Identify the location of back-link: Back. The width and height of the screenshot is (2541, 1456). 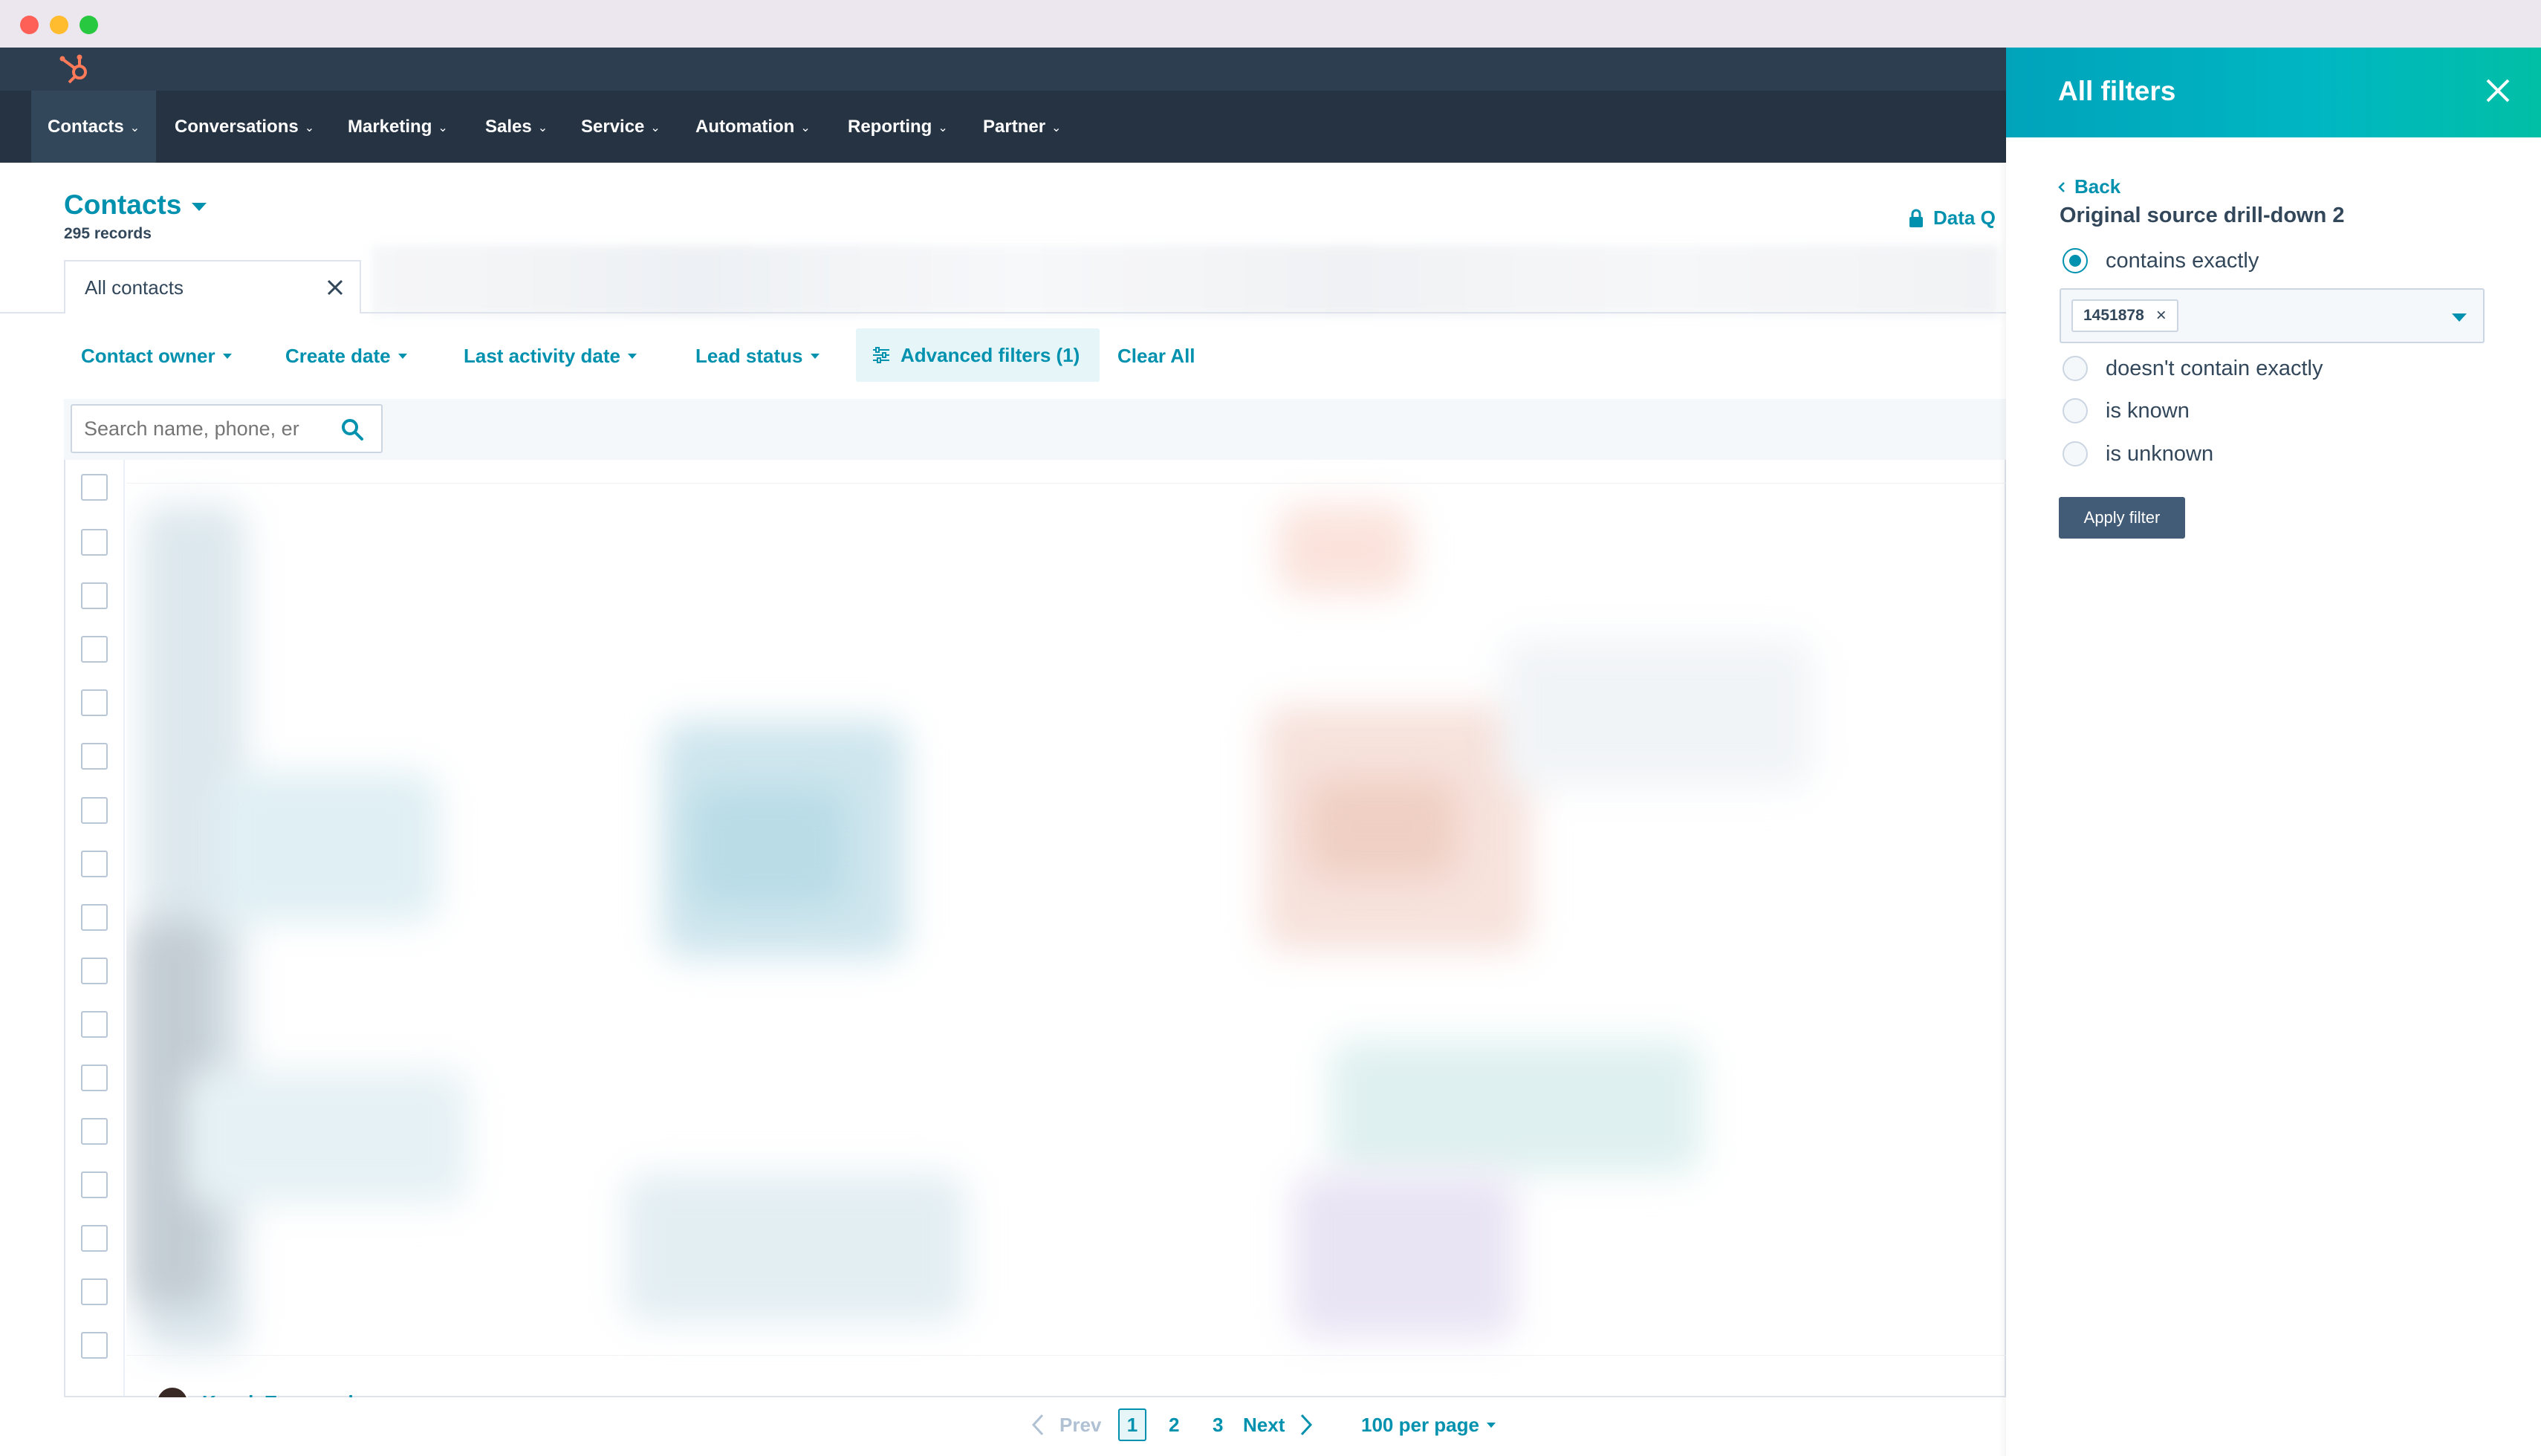
(2089, 187).